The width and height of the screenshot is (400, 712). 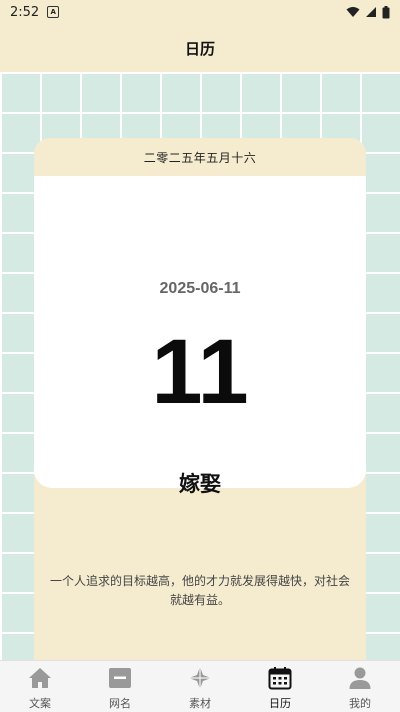 What do you see at coordinates (53, 12) in the screenshot?
I see `notification-icon: A` at bounding box center [53, 12].